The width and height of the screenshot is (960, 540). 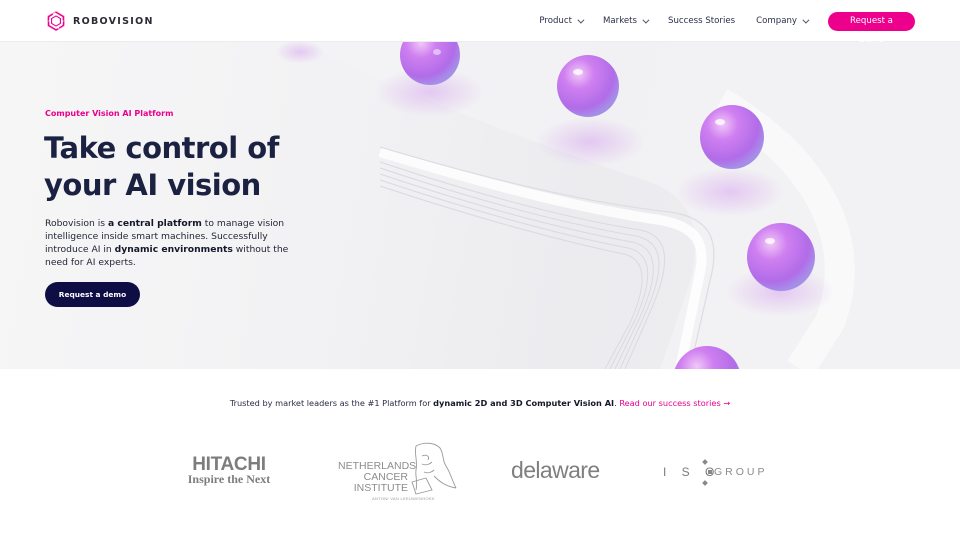 I want to click on hero-eyebrow: Computer Vision AI Platform, so click(x=109, y=113).